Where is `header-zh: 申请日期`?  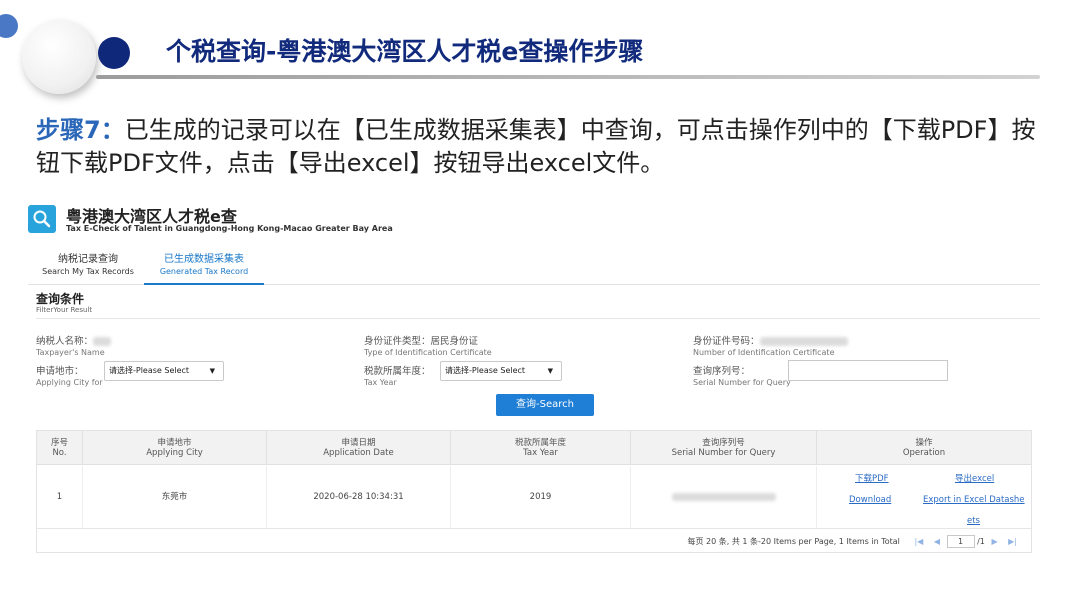
header-zh: 申请日期 is located at coordinates (358, 443).